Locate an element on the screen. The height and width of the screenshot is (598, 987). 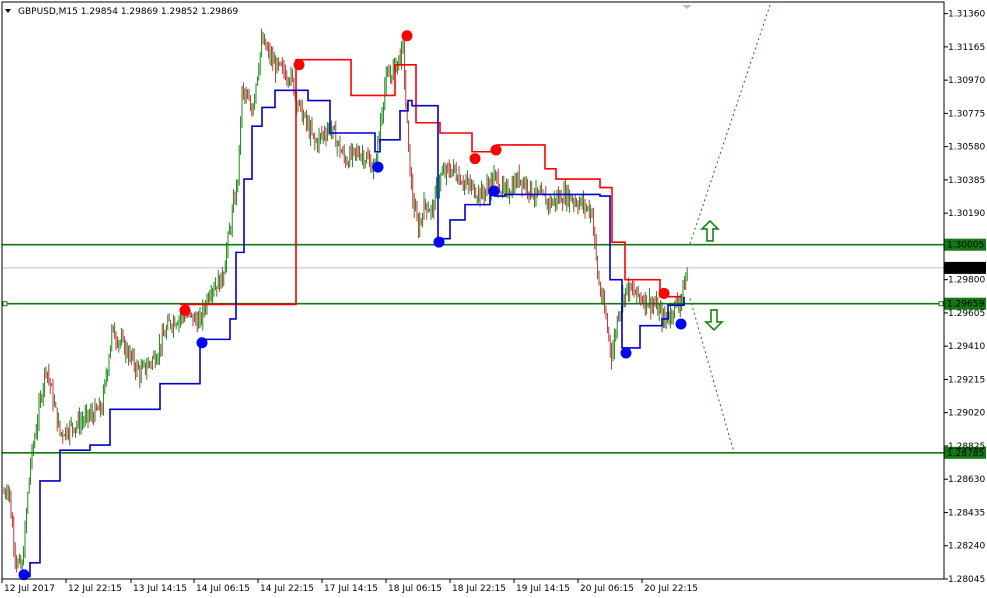
y-tick-label: 1.30190 is located at coordinates (966, 214).